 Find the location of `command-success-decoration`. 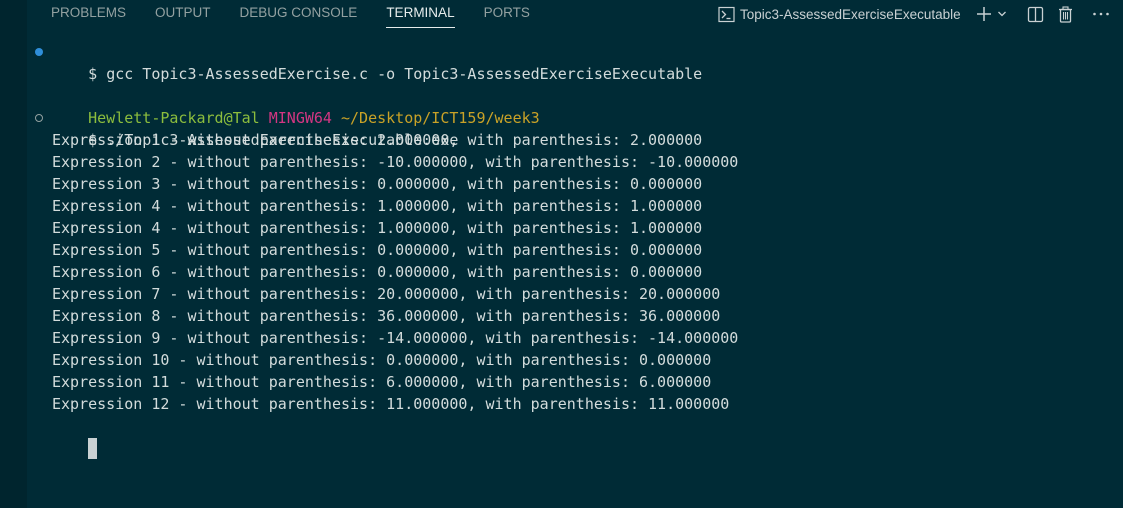

command-success-decoration is located at coordinates (39, 52).